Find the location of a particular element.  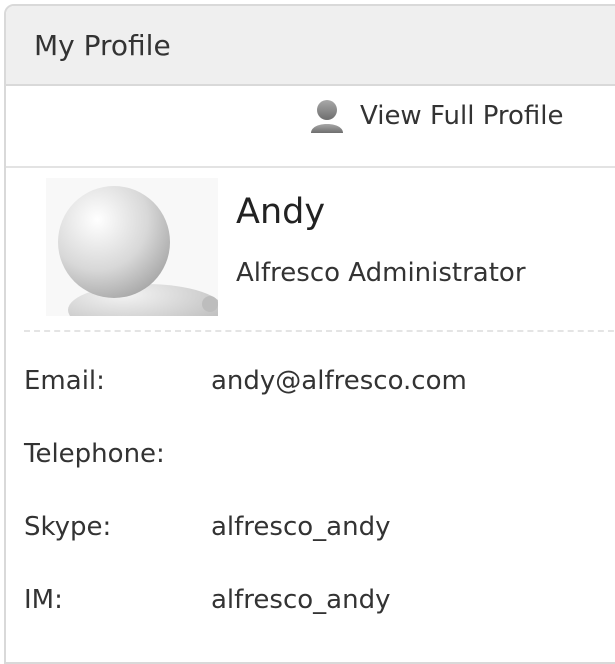

profile-divider is located at coordinates (319, 331).